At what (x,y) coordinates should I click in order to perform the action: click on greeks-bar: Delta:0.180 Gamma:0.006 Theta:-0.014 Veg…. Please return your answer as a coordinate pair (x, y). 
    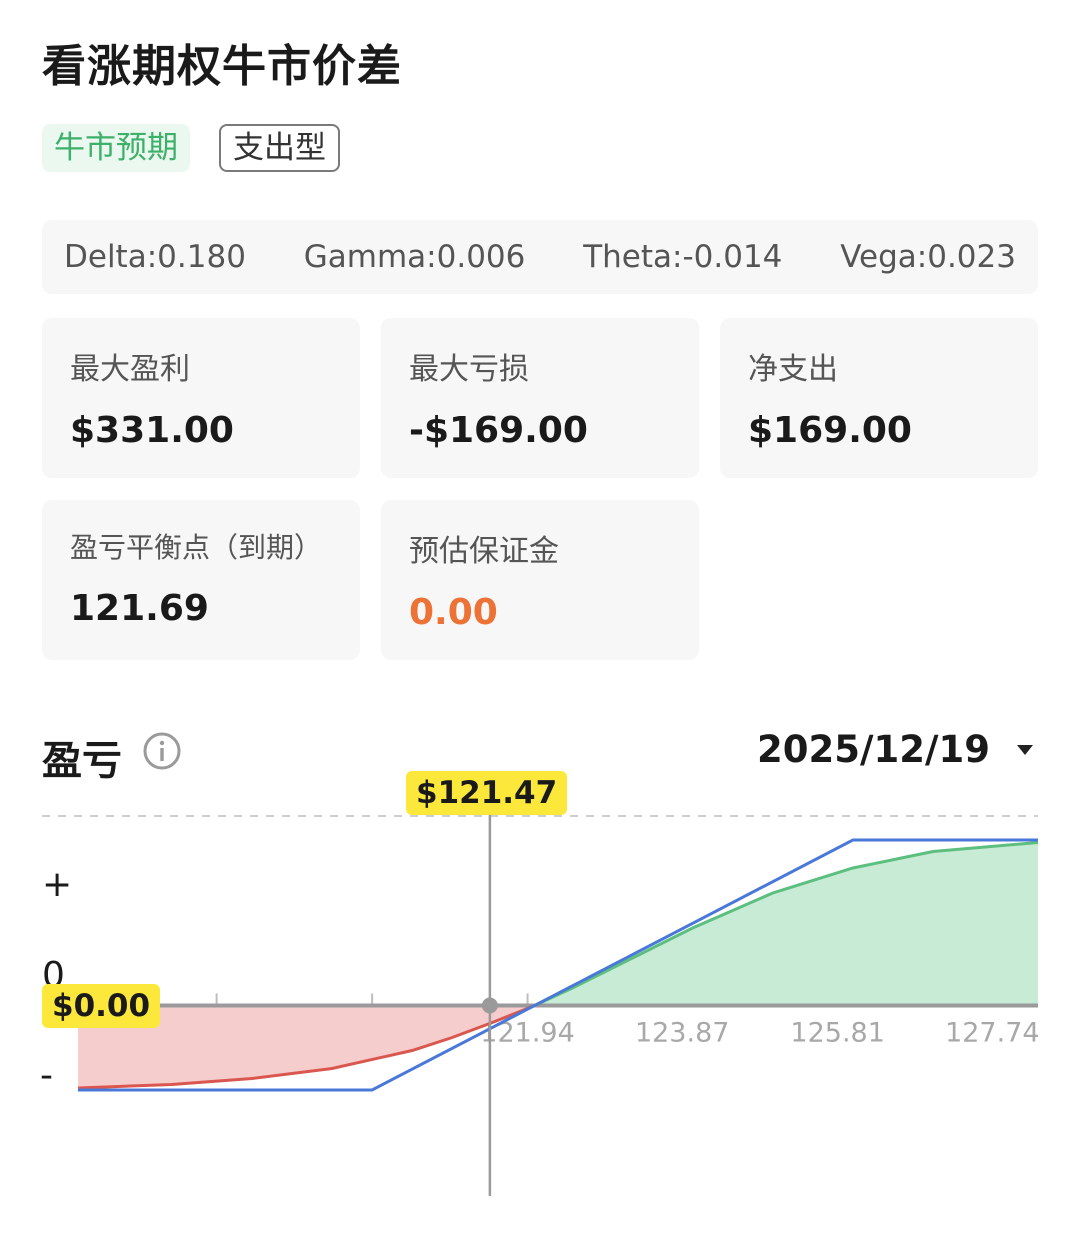
    Looking at the image, I should click on (540, 257).